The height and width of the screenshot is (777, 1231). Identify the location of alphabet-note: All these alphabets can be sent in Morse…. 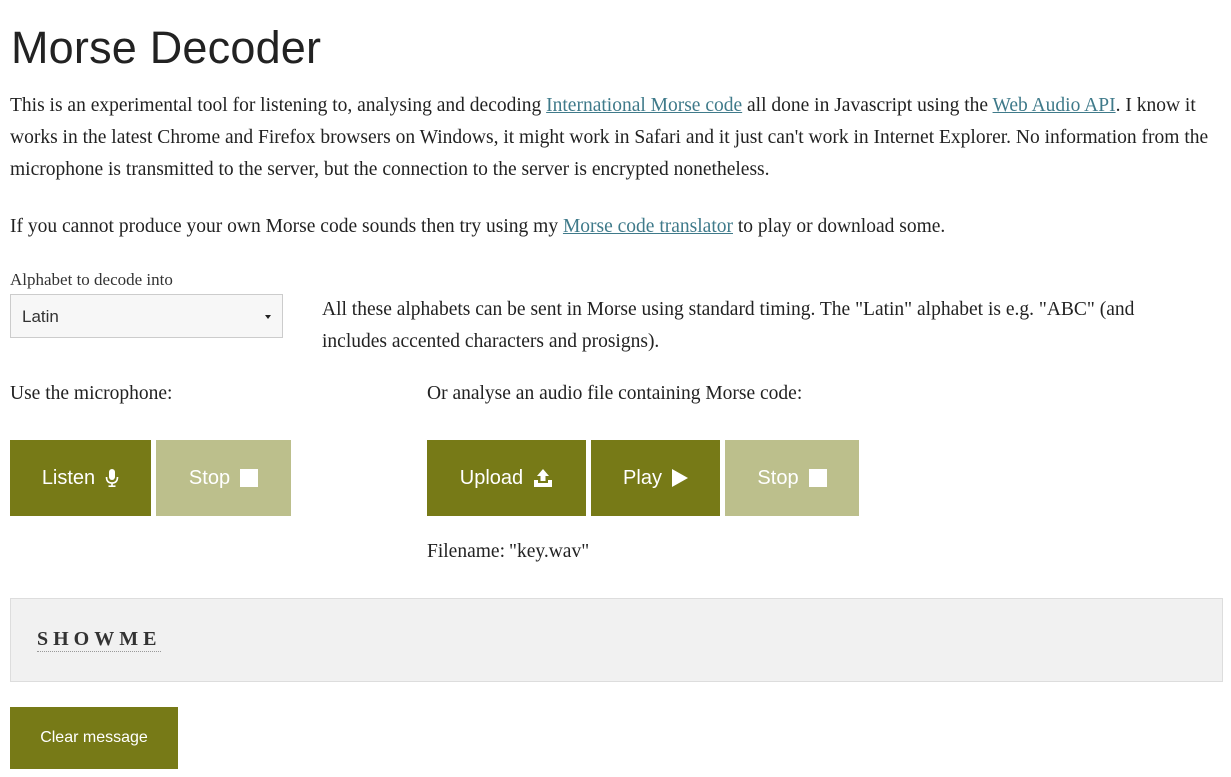
(728, 325).